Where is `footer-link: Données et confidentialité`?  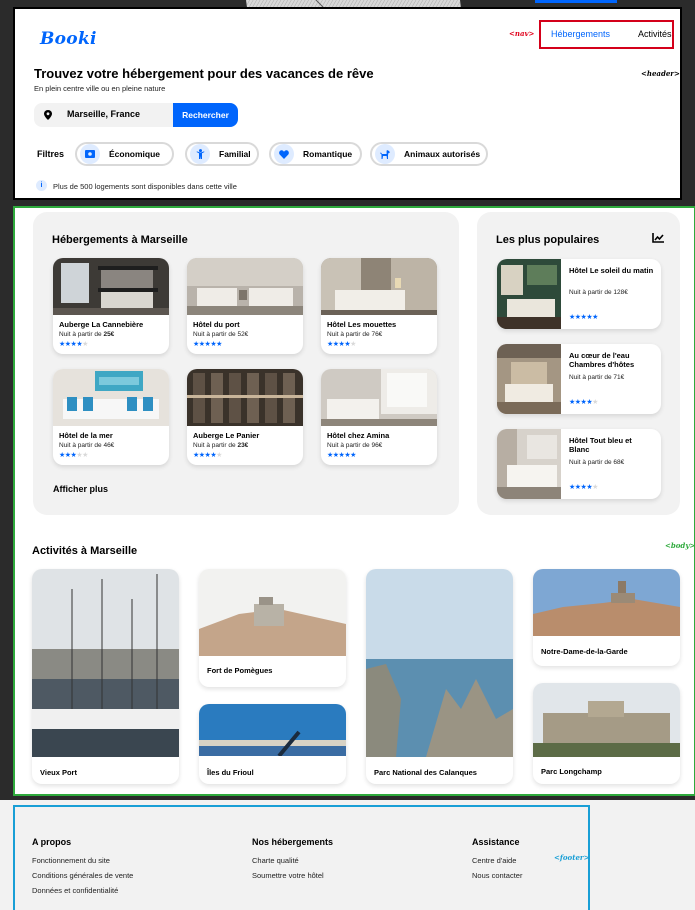
footer-link: Données et confidentialité is located at coordinates (75, 890).